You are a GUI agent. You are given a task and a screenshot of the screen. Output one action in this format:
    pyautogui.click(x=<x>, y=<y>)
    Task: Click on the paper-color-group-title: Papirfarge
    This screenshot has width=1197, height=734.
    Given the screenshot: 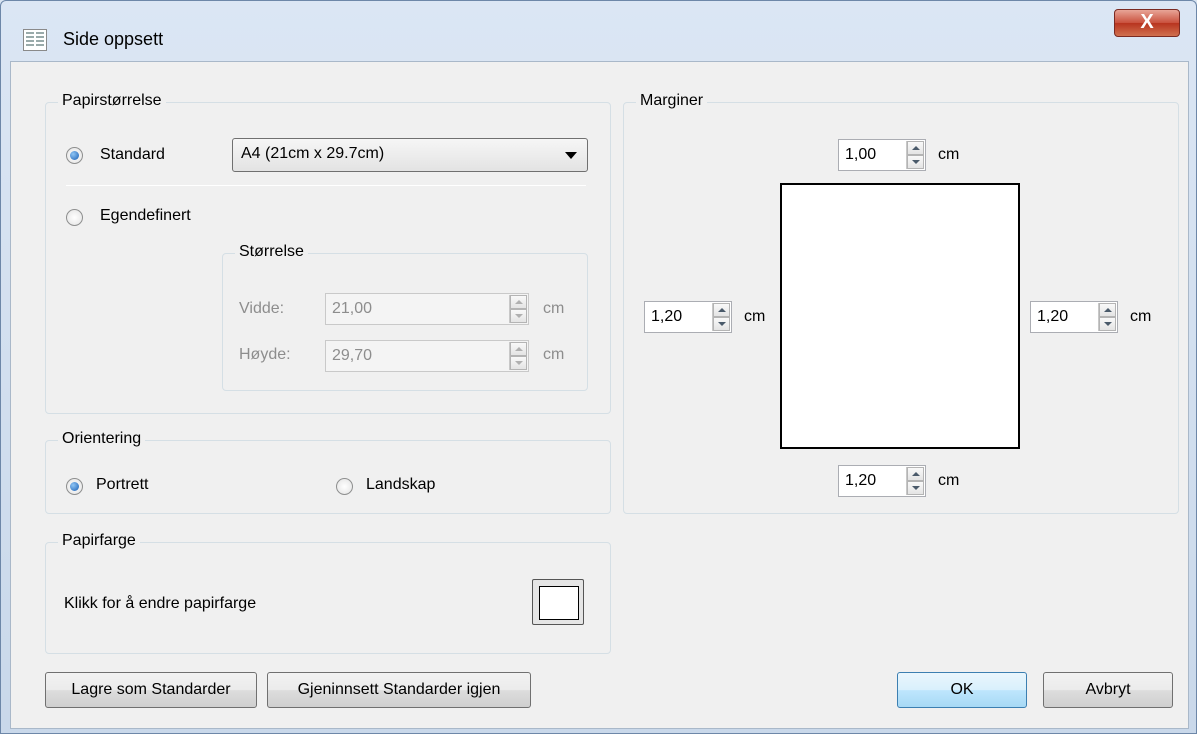 What is the action you would take?
    pyautogui.click(x=99, y=541)
    